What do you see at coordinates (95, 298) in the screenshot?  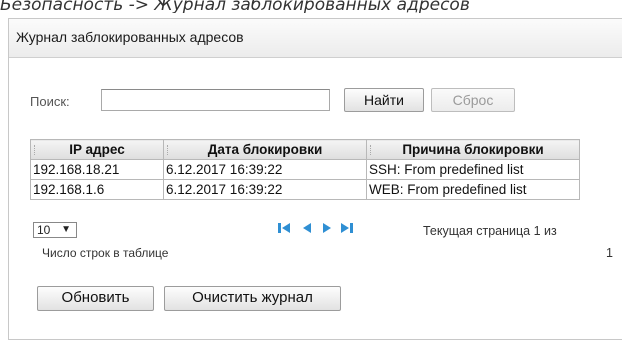 I see `refresh-button: Обновить` at bounding box center [95, 298].